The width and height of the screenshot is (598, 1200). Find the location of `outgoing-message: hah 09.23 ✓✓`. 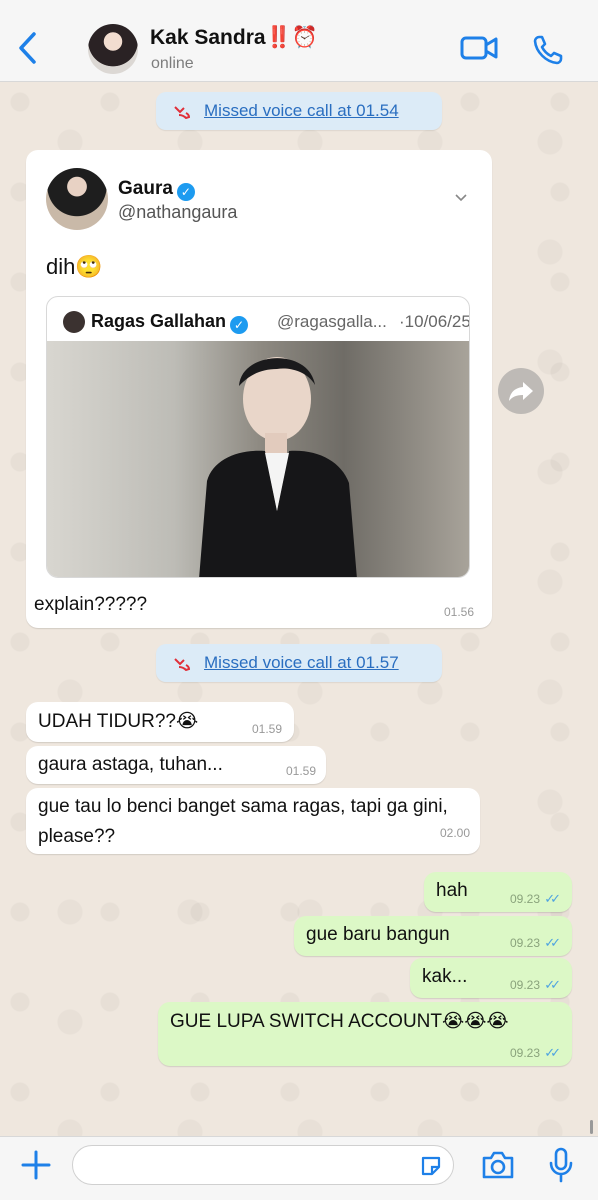

outgoing-message: hah 09.23 ✓✓ is located at coordinates (498, 892).